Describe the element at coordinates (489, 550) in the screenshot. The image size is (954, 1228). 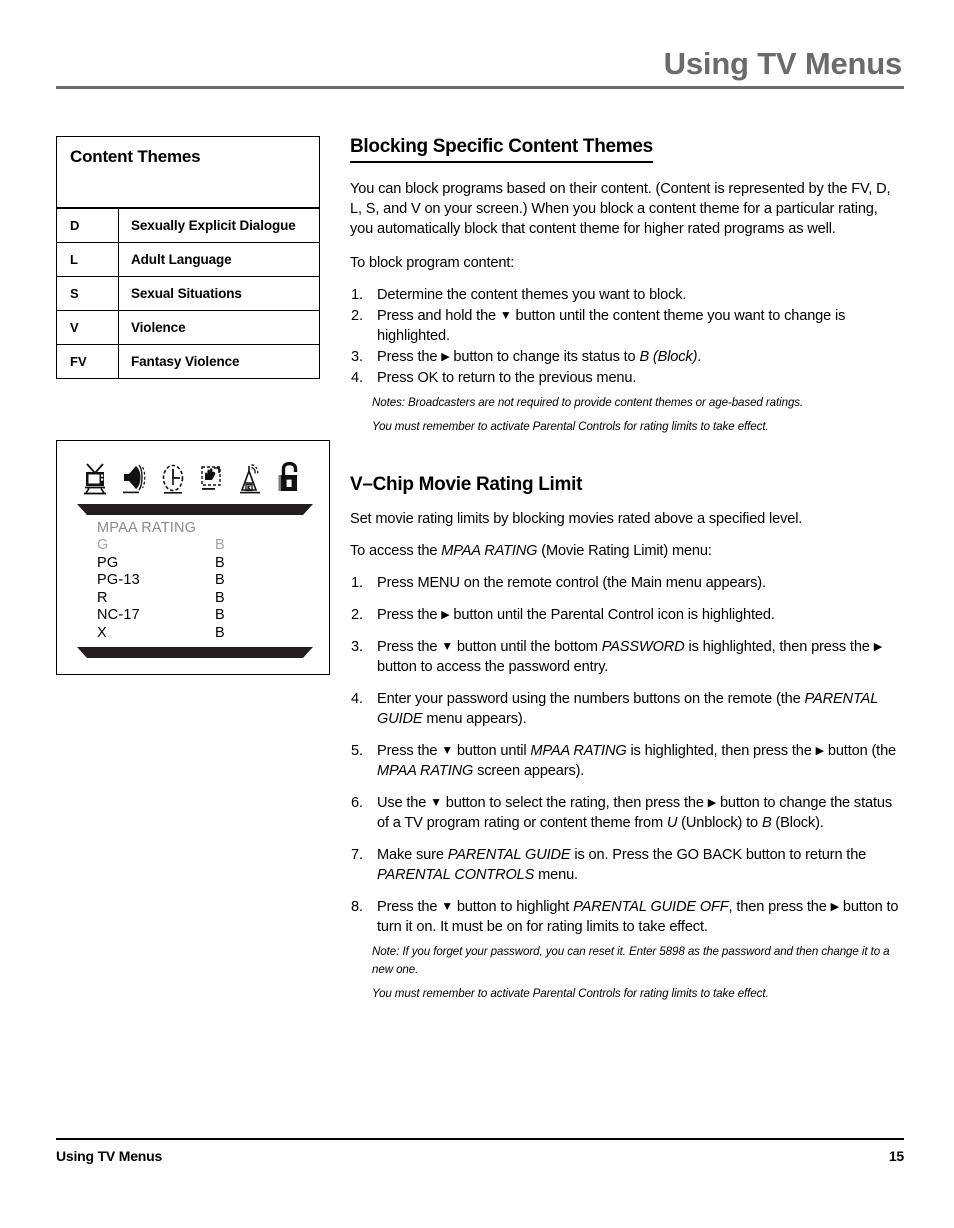
I see `lead-in-emphasis: MPAA RATING` at that location.